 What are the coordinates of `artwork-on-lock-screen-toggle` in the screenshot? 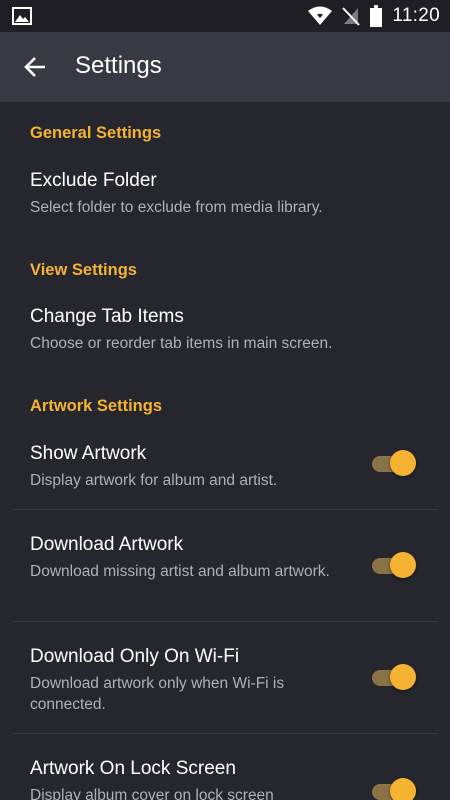 It's located at (394, 788).